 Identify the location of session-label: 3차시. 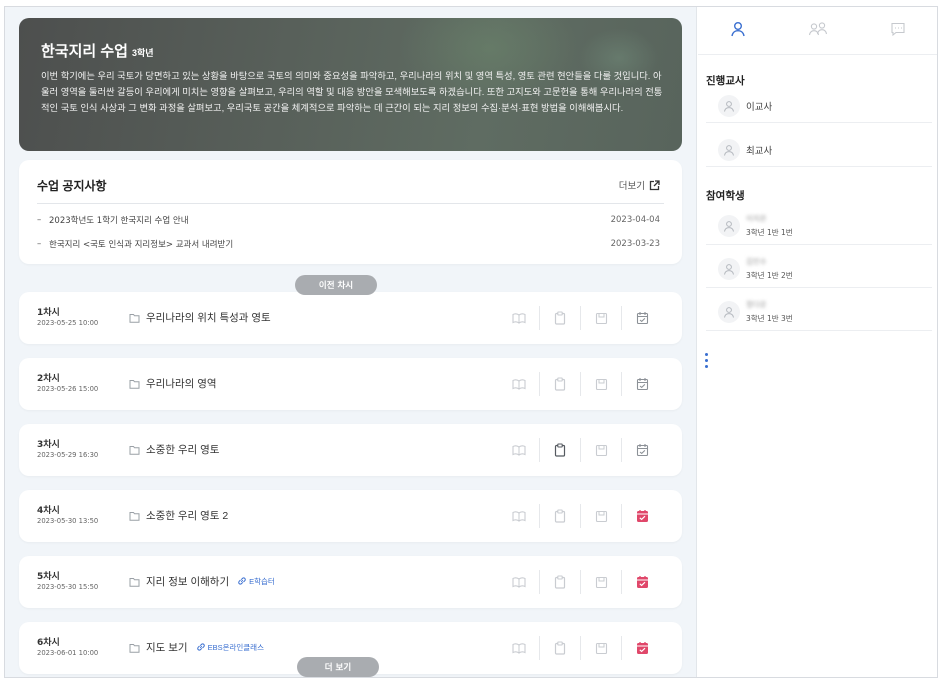
(48, 445).